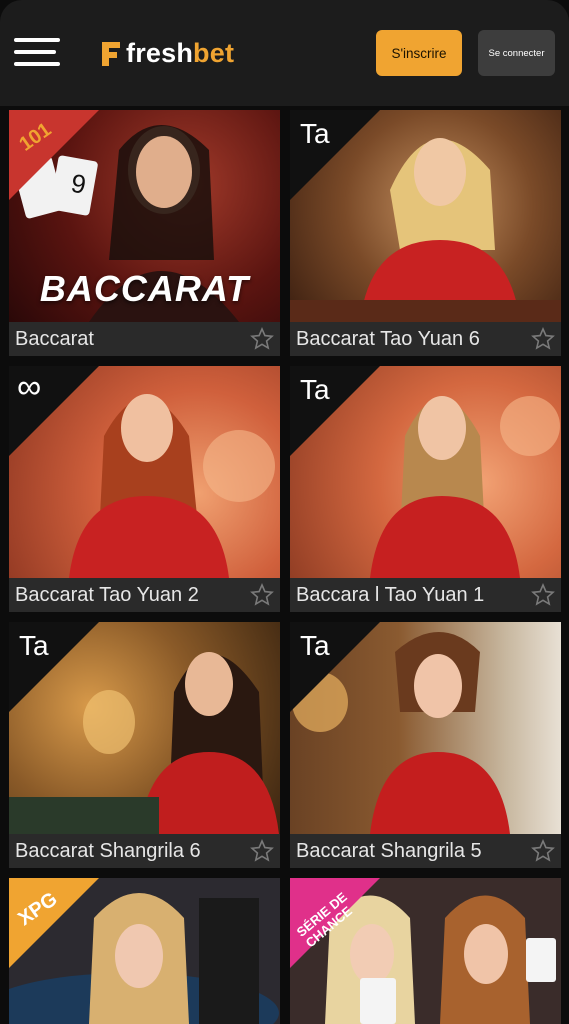 The image size is (569, 1024). I want to click on game-card: XPG, so click(144, 951).